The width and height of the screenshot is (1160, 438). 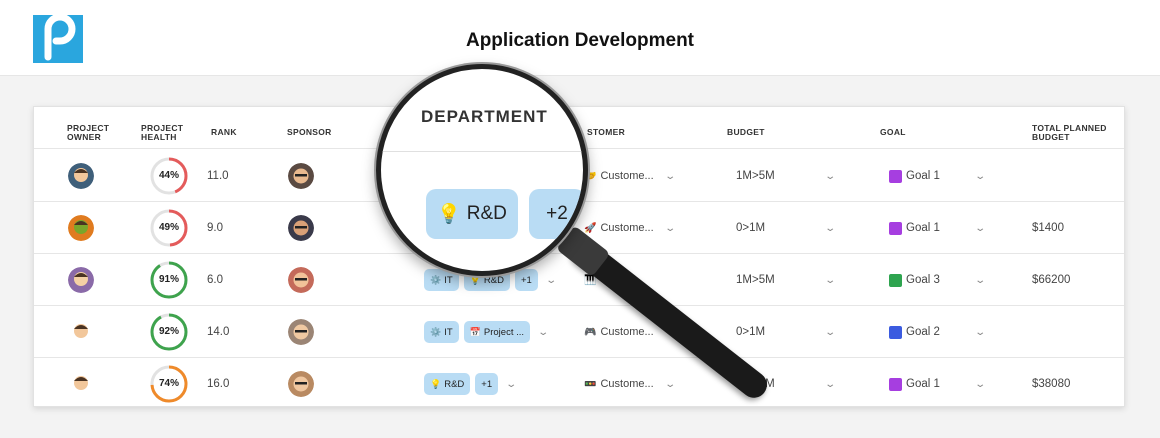 I want to click on customer-cell: 🚥 Custome... ⌄, so click(x=630, y=384).